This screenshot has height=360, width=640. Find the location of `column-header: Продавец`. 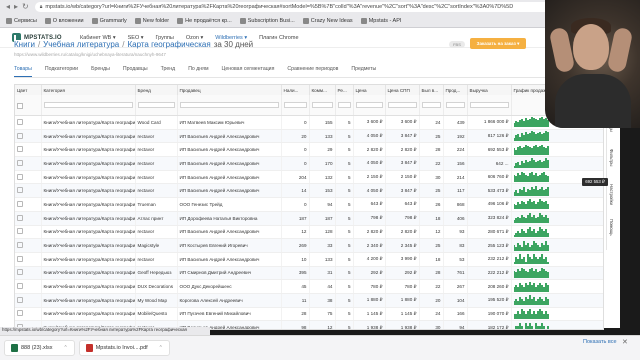

column-header: Продавец is located at coordinates (229, 90).